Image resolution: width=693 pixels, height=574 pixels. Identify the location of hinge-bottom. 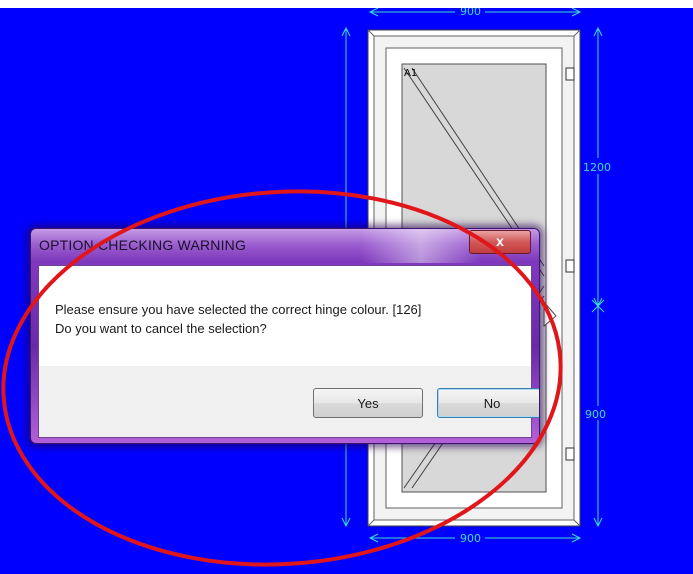
(570, 454).